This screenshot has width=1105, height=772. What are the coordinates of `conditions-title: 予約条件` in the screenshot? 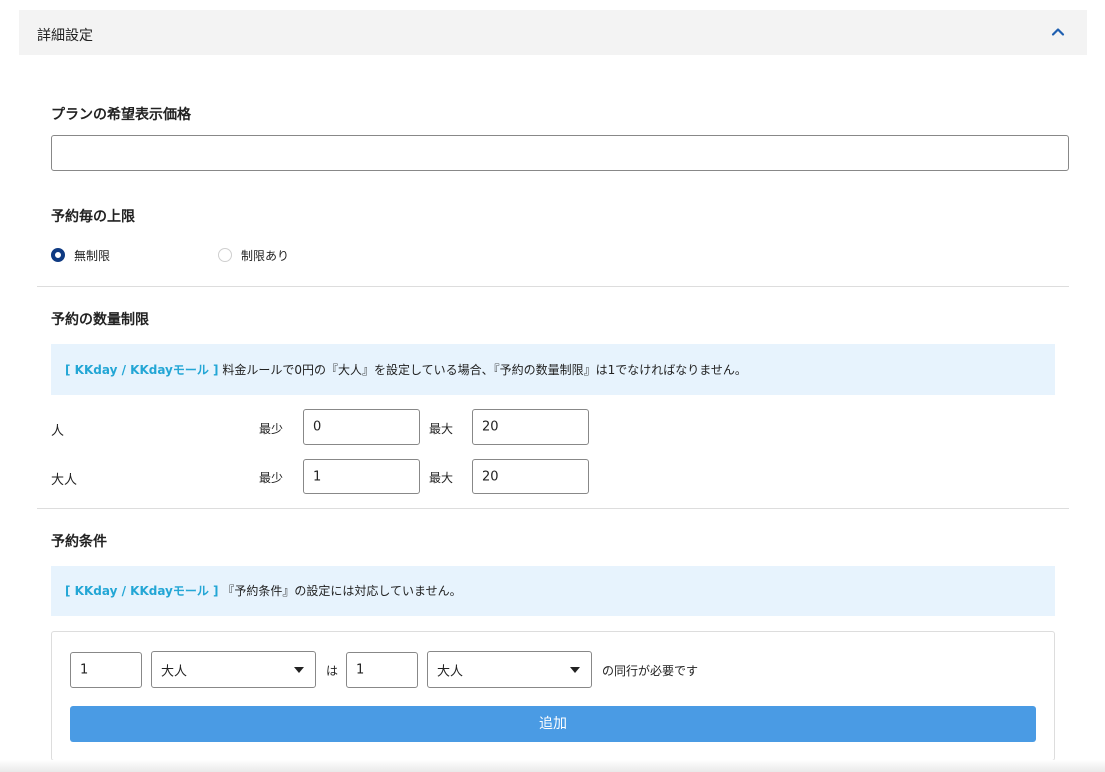 It's located at (79, 542).